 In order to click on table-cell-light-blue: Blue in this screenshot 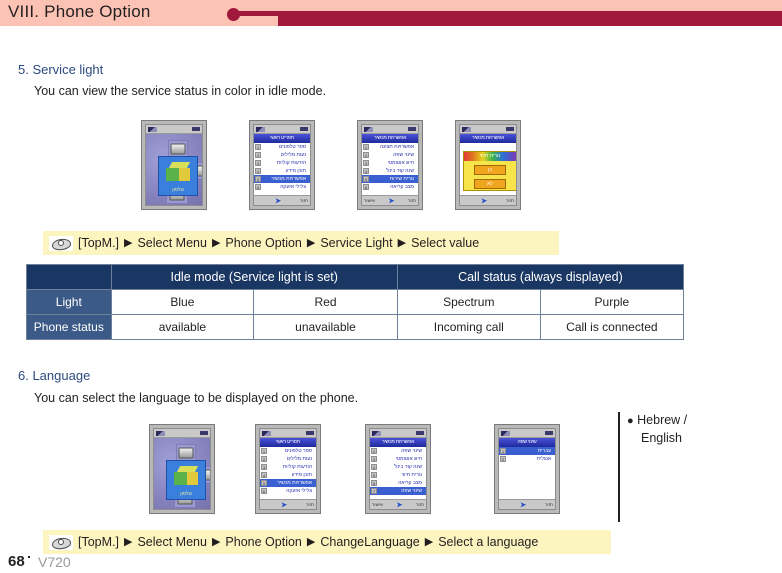, I will do `click(182, 302)`.